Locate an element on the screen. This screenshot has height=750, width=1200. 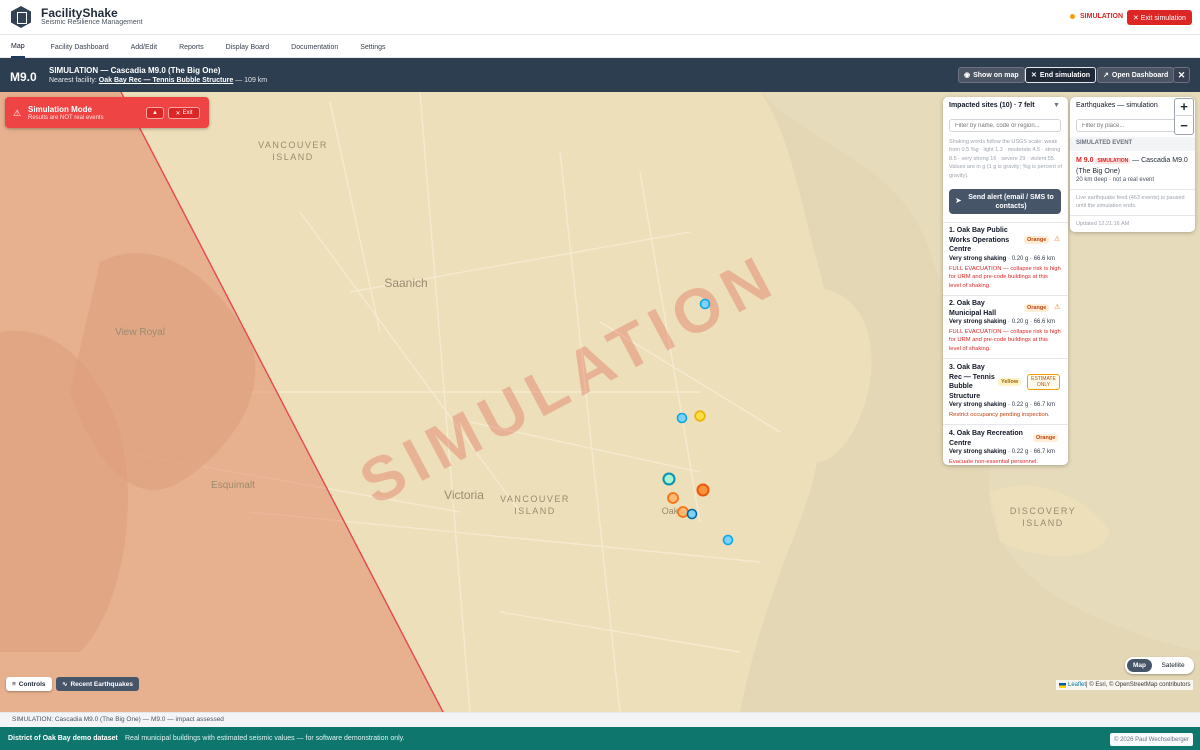
top-bar is located at coordinates (600, 17).